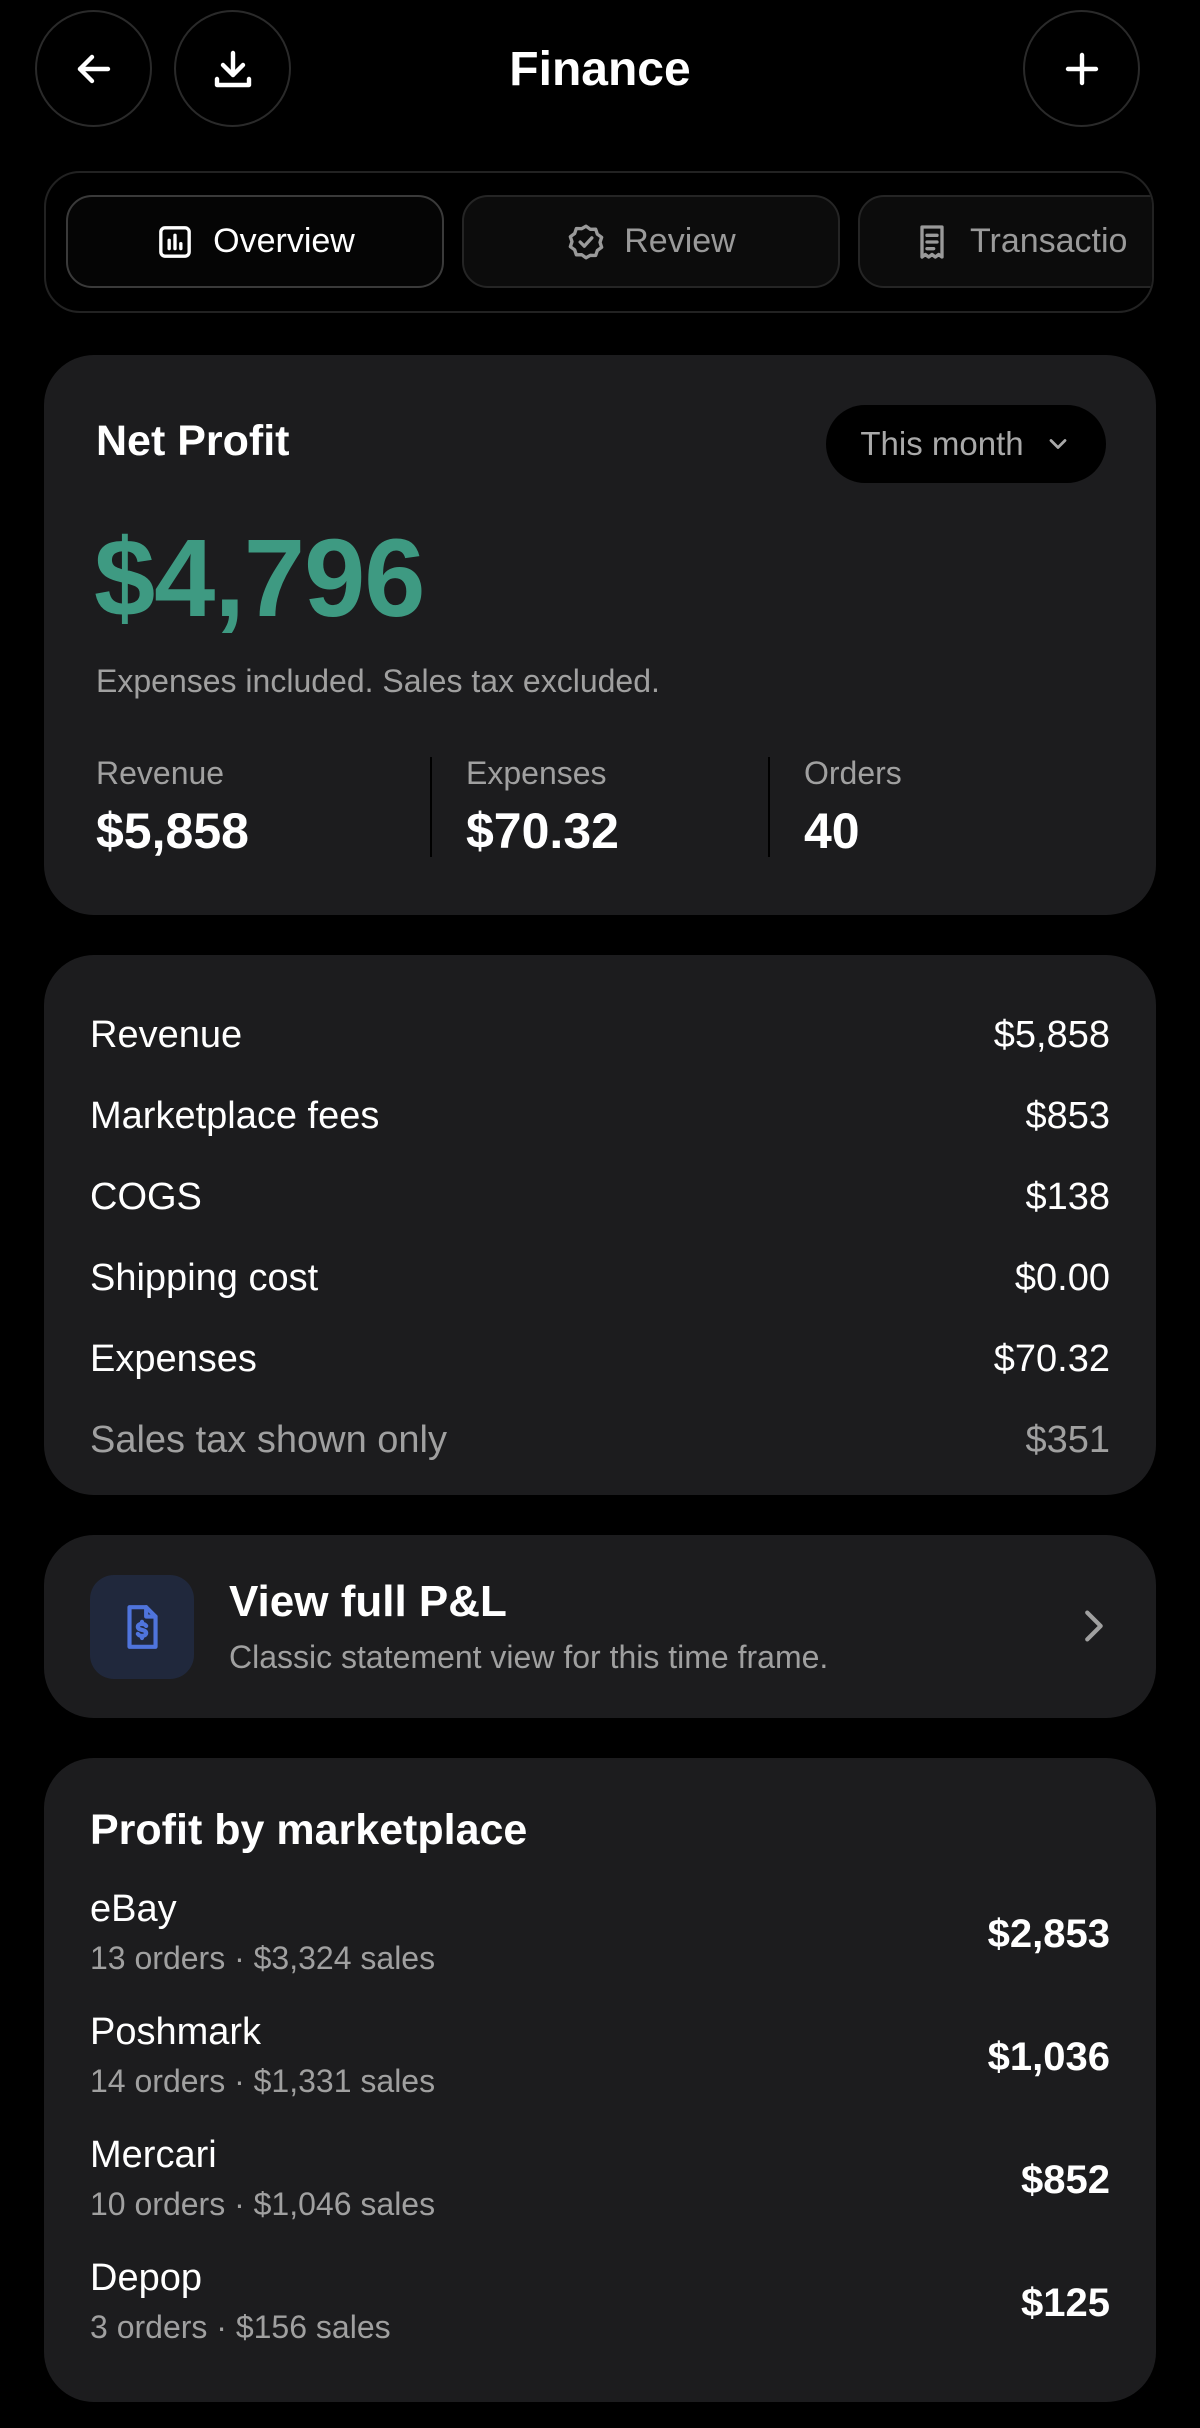  I want to click on page-title: Finance, so click(600, 69).